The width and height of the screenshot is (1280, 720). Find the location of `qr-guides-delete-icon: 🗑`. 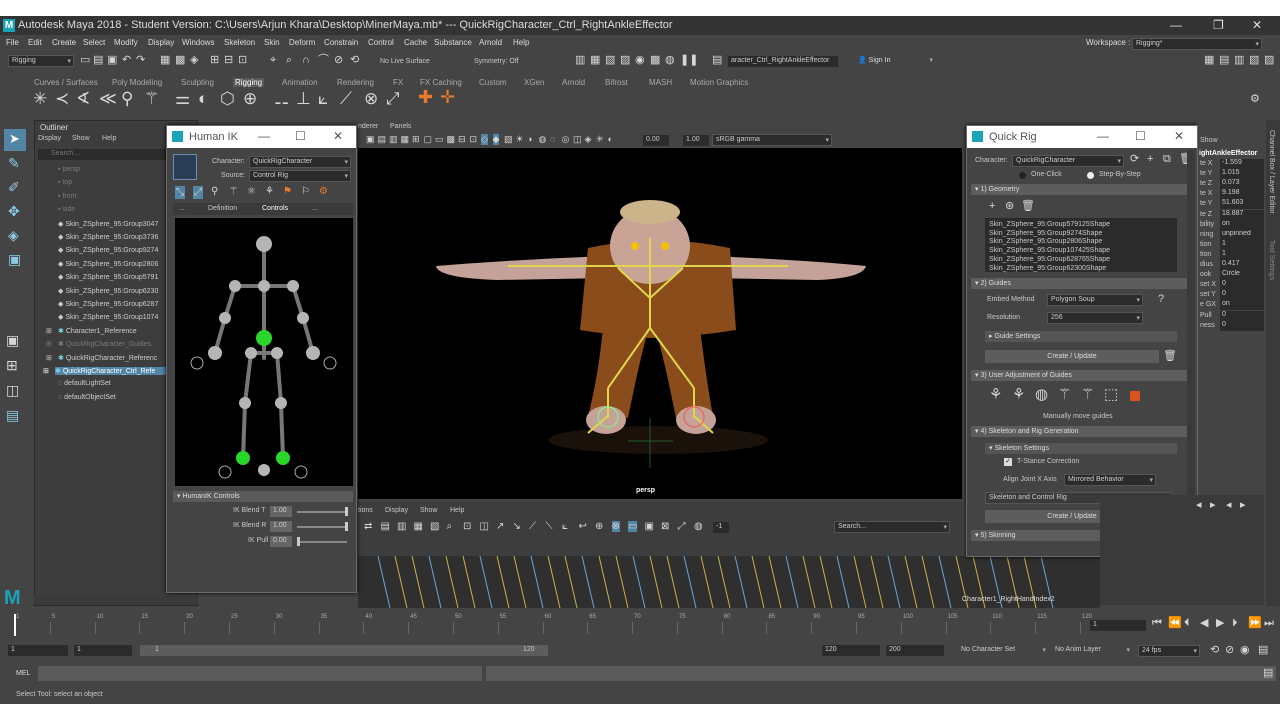

qr-guides-delete-icon: 🗑 is located at coordinates (1170, 356).